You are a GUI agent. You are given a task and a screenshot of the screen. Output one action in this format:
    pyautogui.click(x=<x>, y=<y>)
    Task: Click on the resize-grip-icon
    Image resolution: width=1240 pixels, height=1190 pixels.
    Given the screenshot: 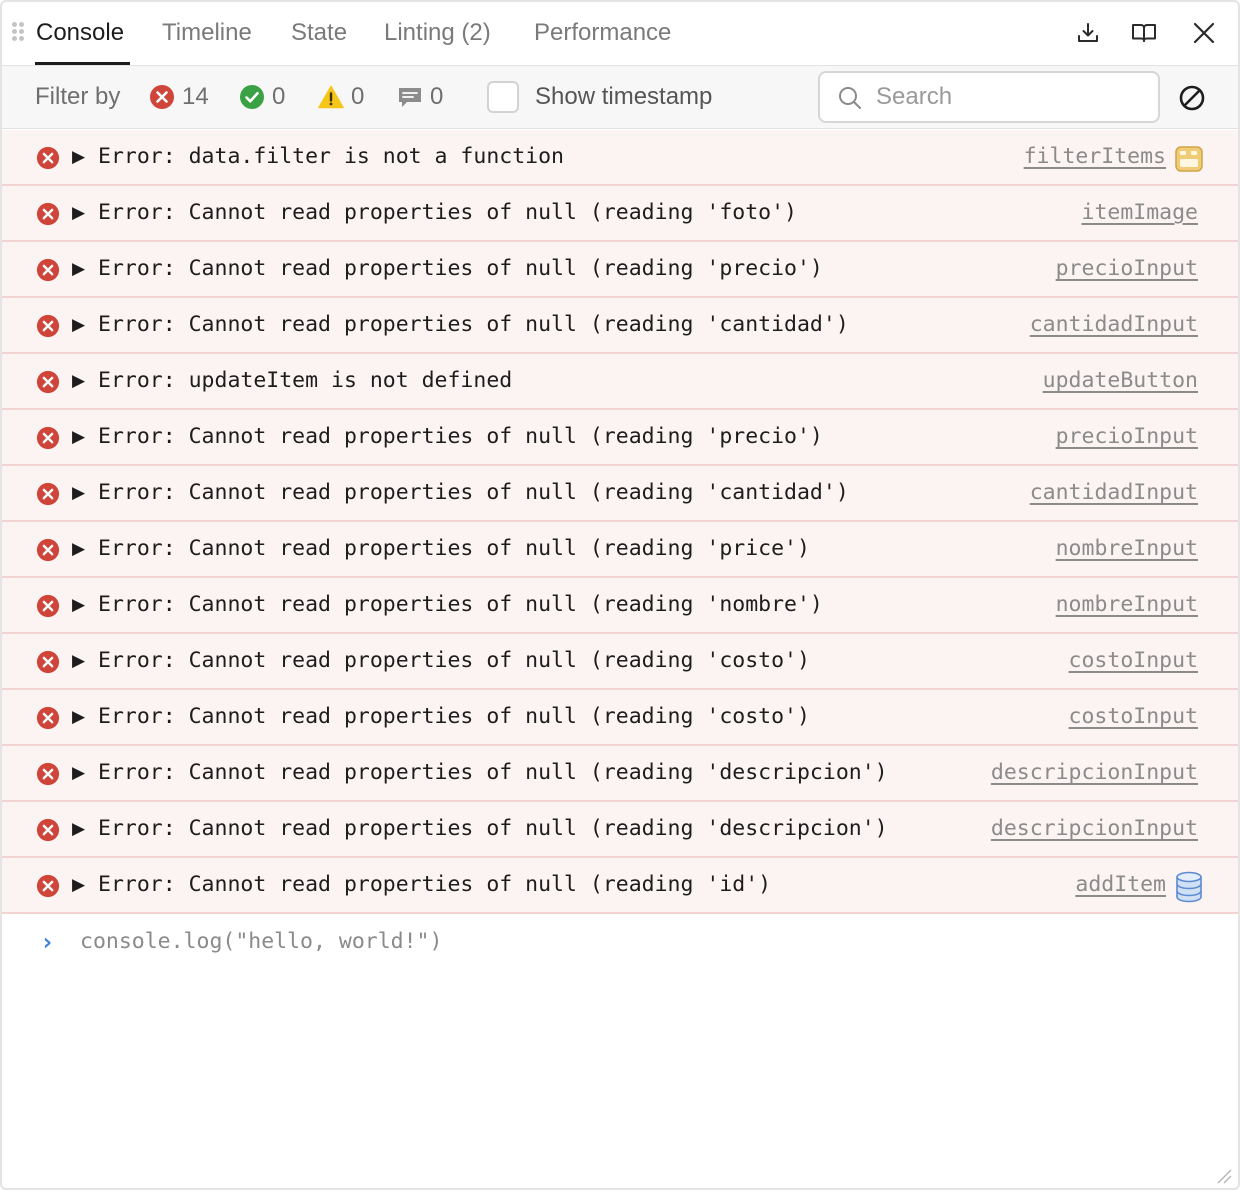 What is the action you would take?
    pyautogui.click(x=1223, y=1175)
    